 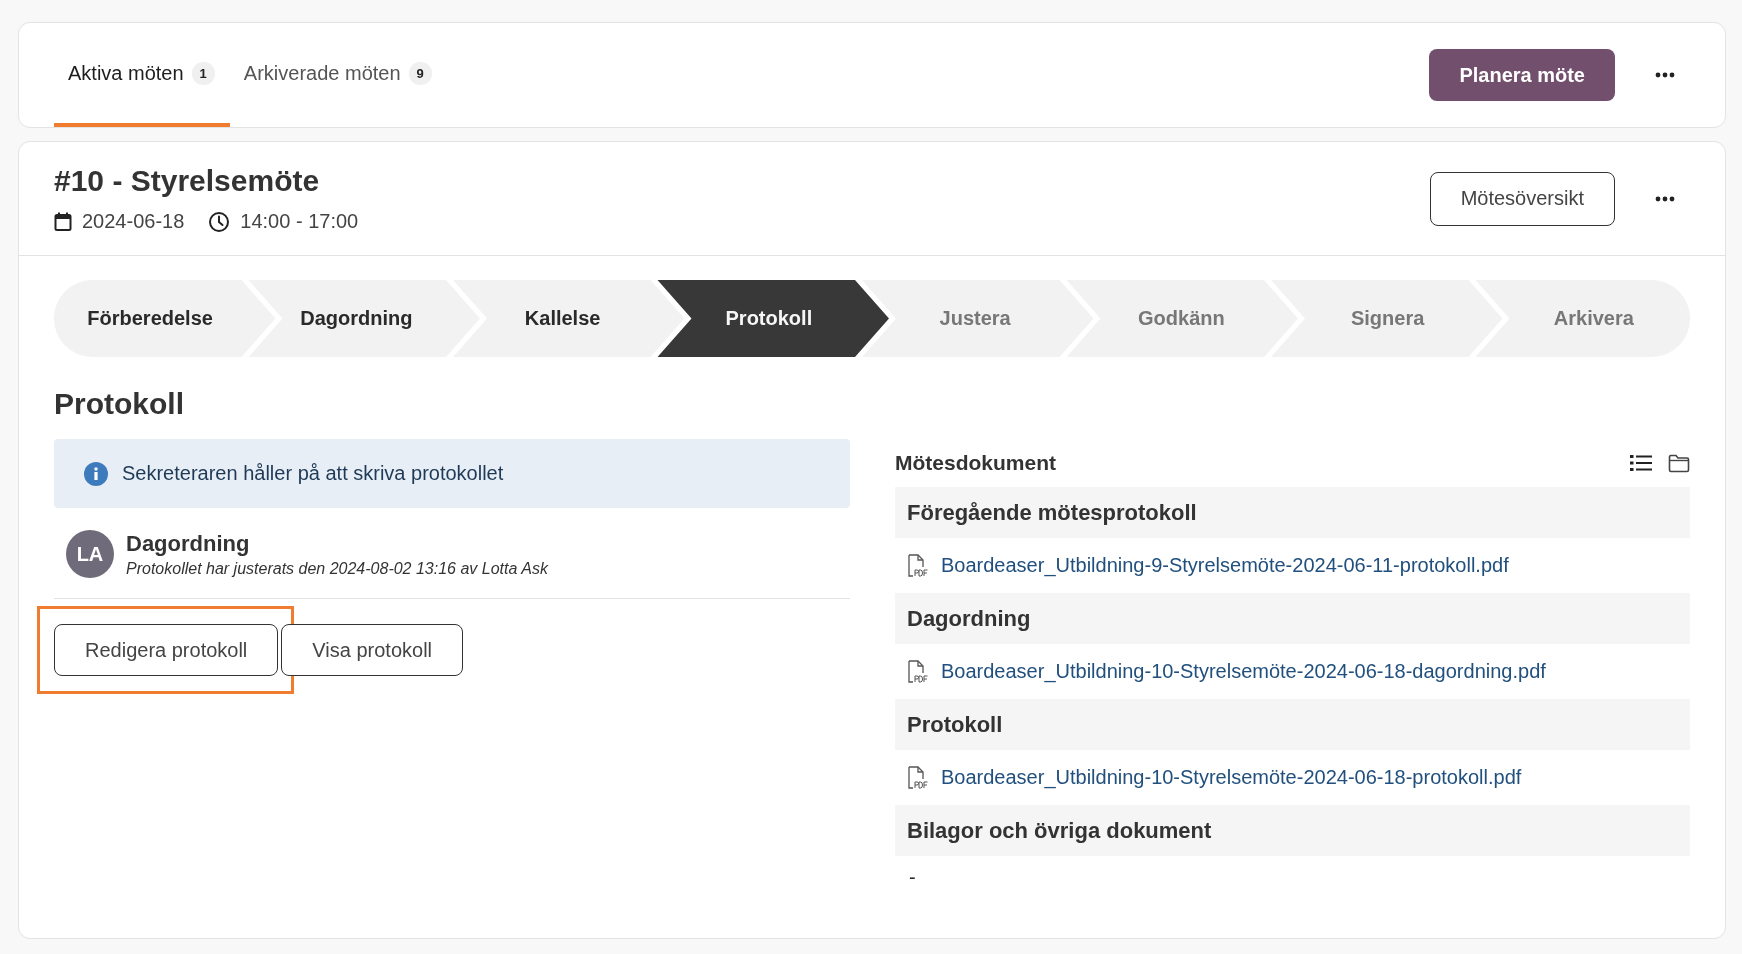 I want to click on tab: Arkiverade möten 9, so click(x=338, y=75).